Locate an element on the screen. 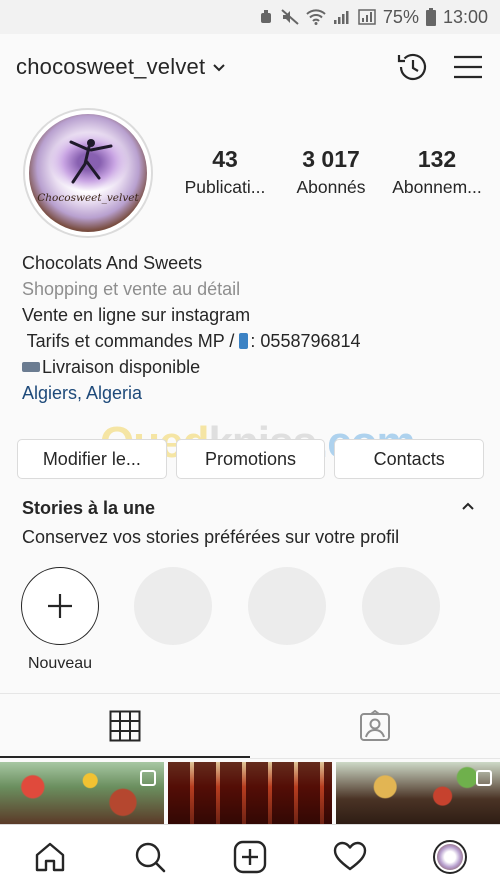  stat-followers: 3 017 Abonnés is located at coordinates (331, 172).